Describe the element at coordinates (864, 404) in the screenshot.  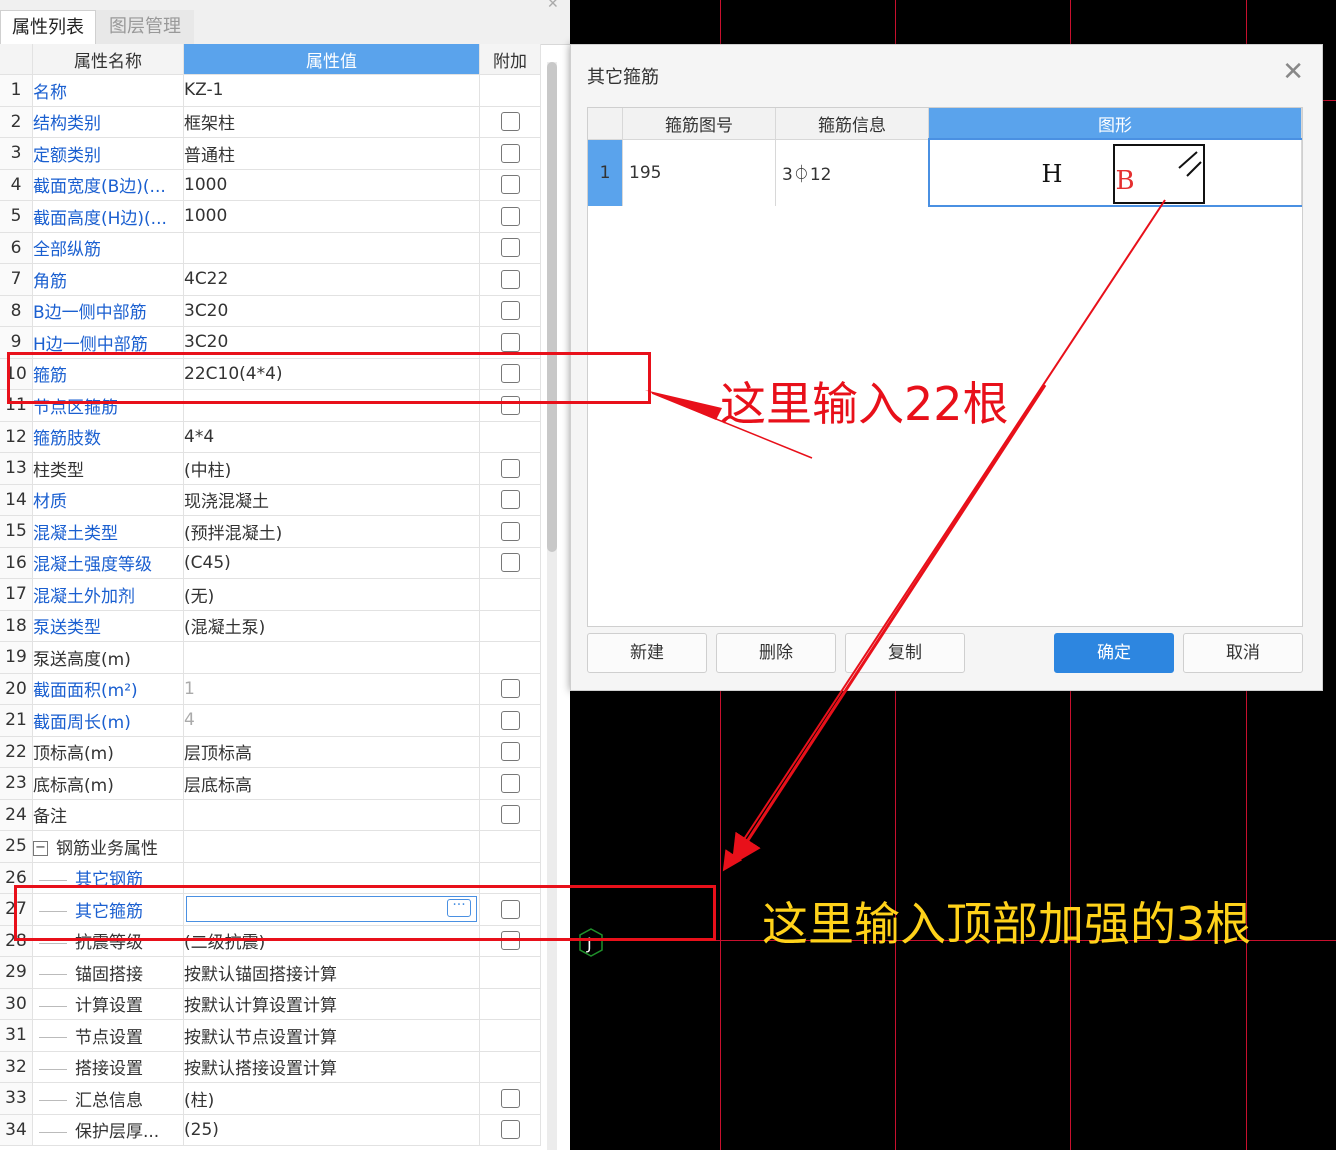
I see `annotation-note-22: 这里输入22根` at that location.